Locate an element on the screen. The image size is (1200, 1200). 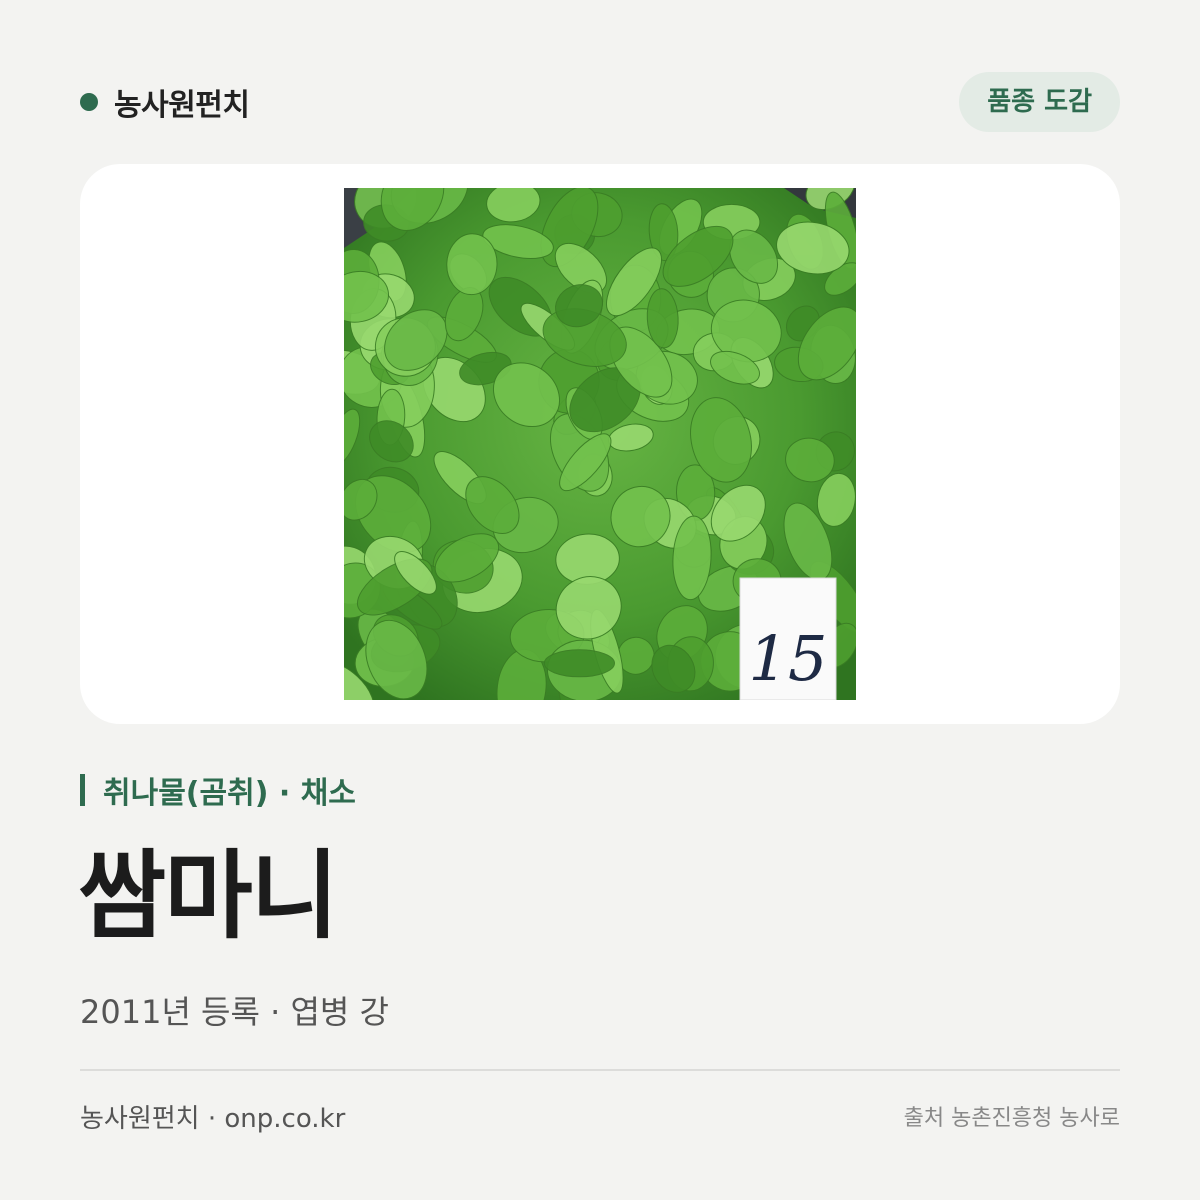
variety-category: 취나물(곰취) · 채소 is located at coordinates (218, 790).